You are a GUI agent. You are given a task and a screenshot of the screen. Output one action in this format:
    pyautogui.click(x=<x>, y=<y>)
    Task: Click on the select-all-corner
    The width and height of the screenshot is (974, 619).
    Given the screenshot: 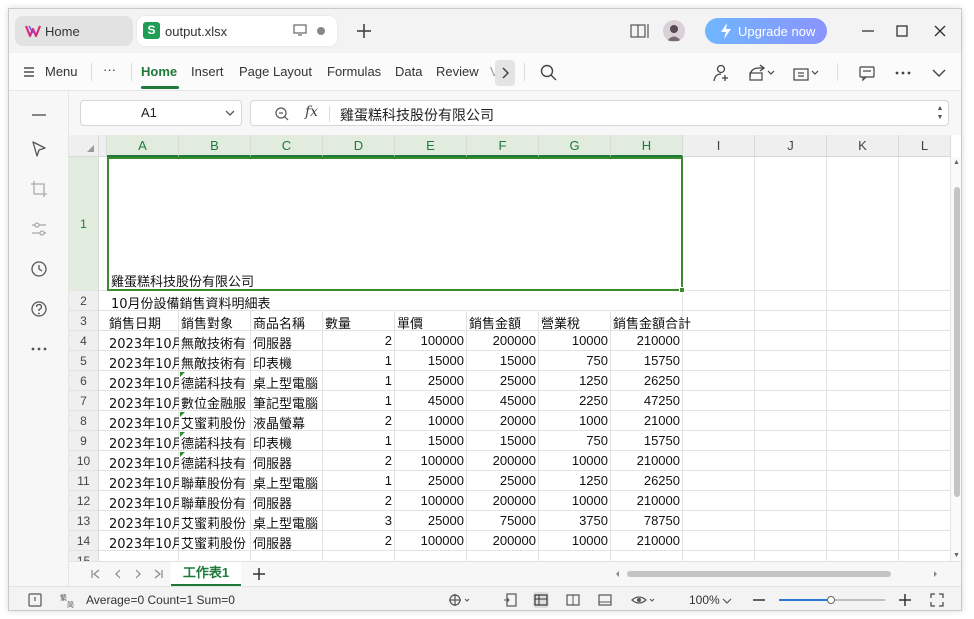 What is the action you would take?
    pyautogui.click(x=84, y=146)
    